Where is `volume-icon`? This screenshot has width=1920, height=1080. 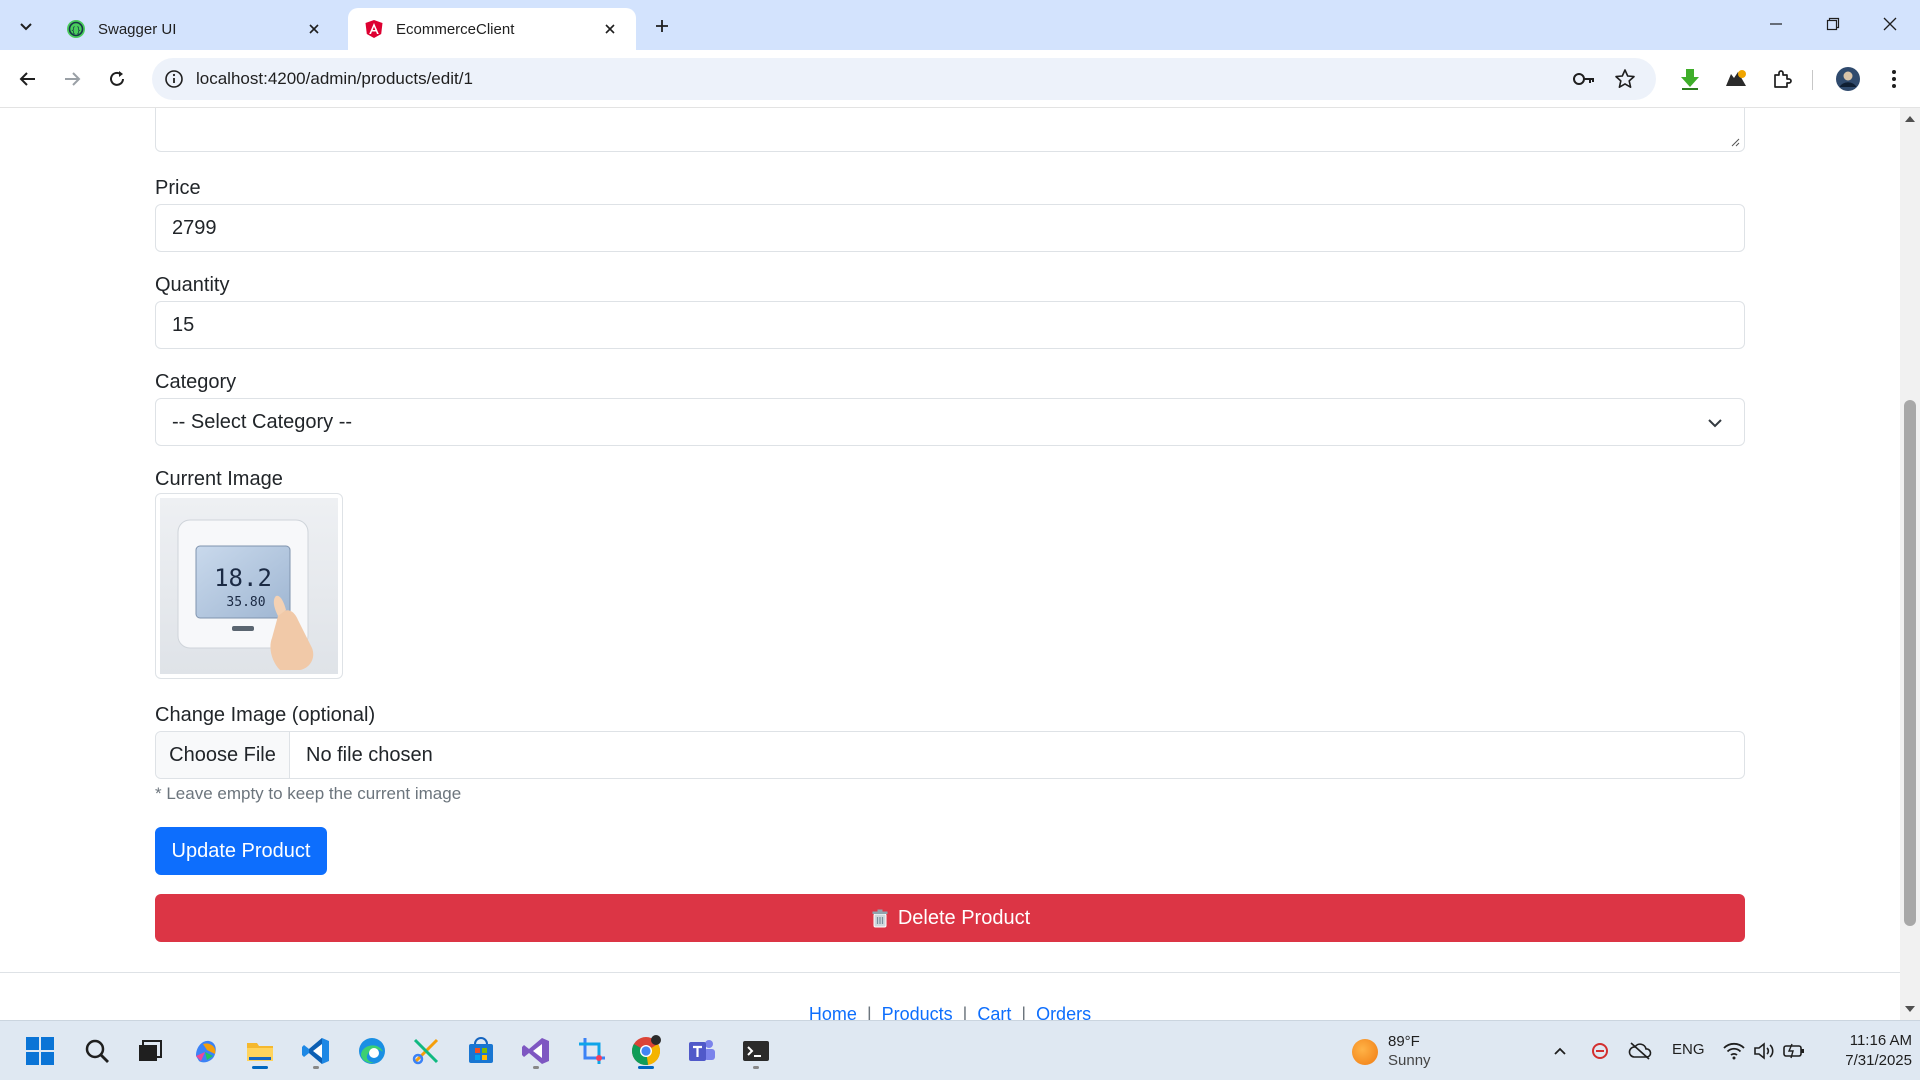
volume-icon is located at coordinates (1764, 1051).